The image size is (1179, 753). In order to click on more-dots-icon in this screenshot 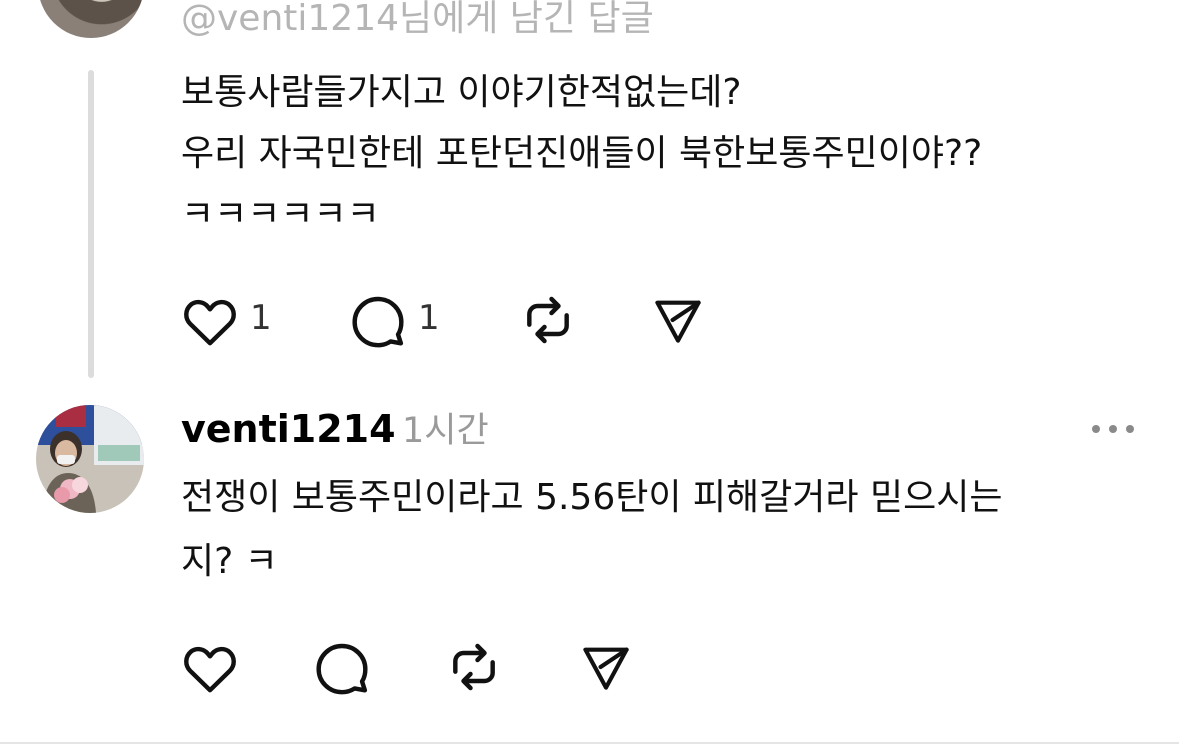, I will do `click(1113, 429)`.